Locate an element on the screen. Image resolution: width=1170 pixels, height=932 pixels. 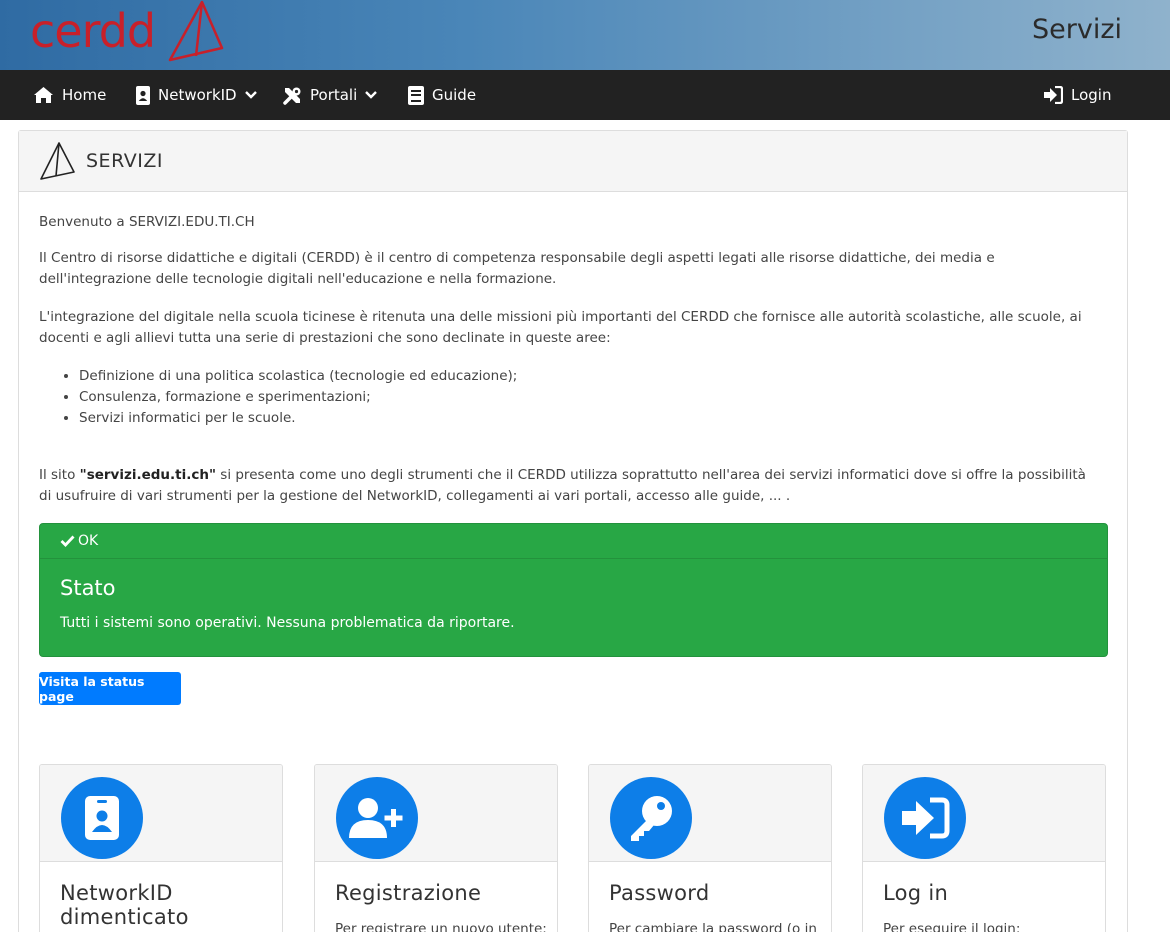
nav-guide: Guide is located at coordinates (442, 95).